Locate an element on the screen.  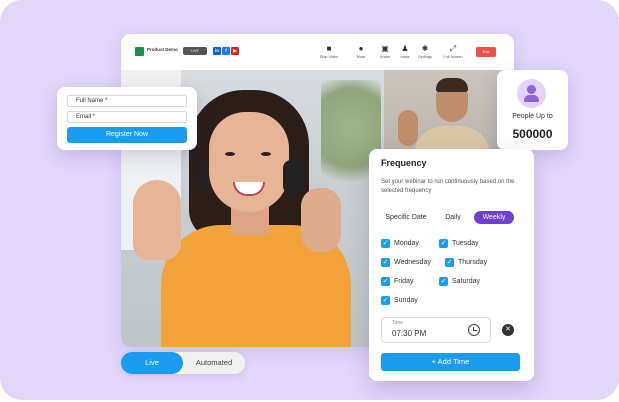
fullscreen-icon: ⤢ is located at coordinates (453, 48).